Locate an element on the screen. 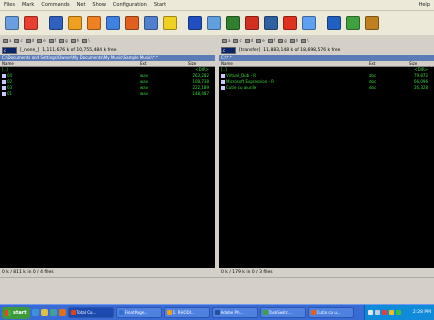 The width and height of the screenshot is (434, 320). taskbar-clock: 2:28 PM is located at coordinates (422, 312).